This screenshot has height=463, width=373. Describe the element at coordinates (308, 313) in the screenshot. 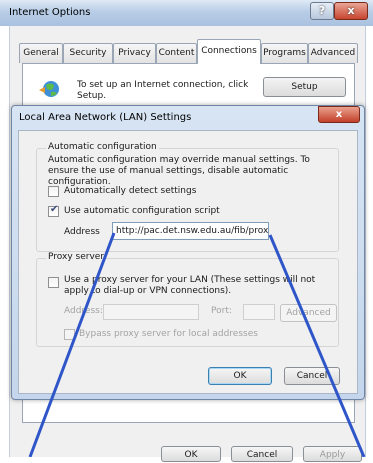

I see `advanced-button: Advanced` at that location.